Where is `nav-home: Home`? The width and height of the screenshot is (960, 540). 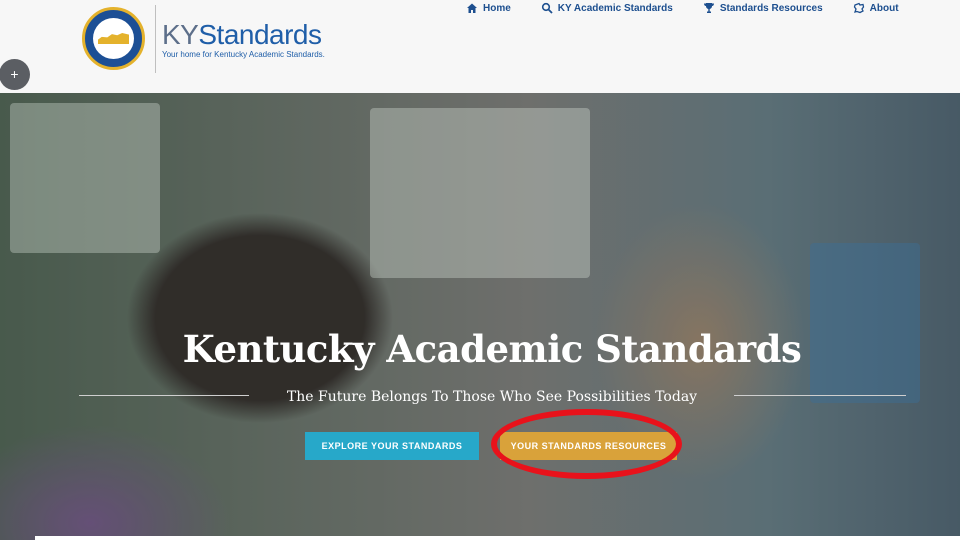 nav-home: Home is located at coordinates (488, 8).